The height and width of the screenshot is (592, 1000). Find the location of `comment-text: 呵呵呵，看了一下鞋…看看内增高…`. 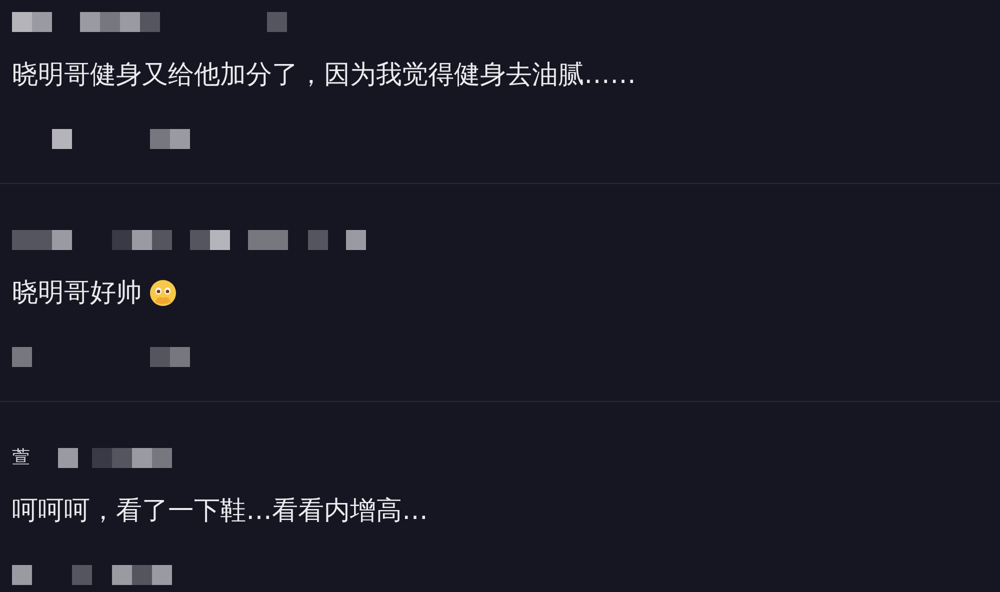

comment-text: 呵呵呵，看了一下鞋…看看内增高… is located at coordinates (220, 511).